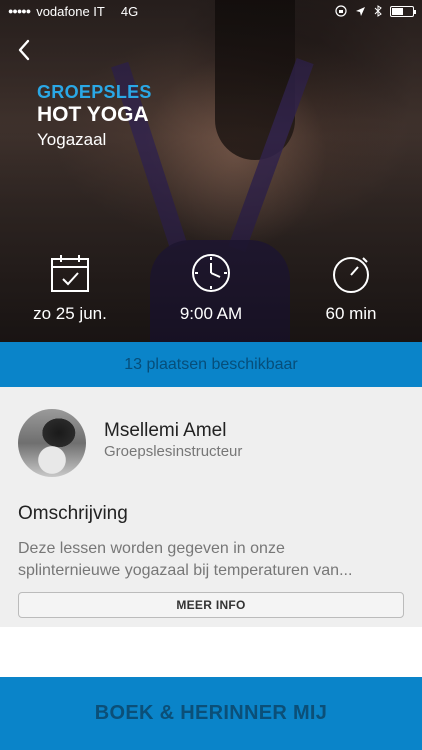  I want to click on class-stats: zo 25 jun. 9:00 AM 60 min, so click(211, 292).